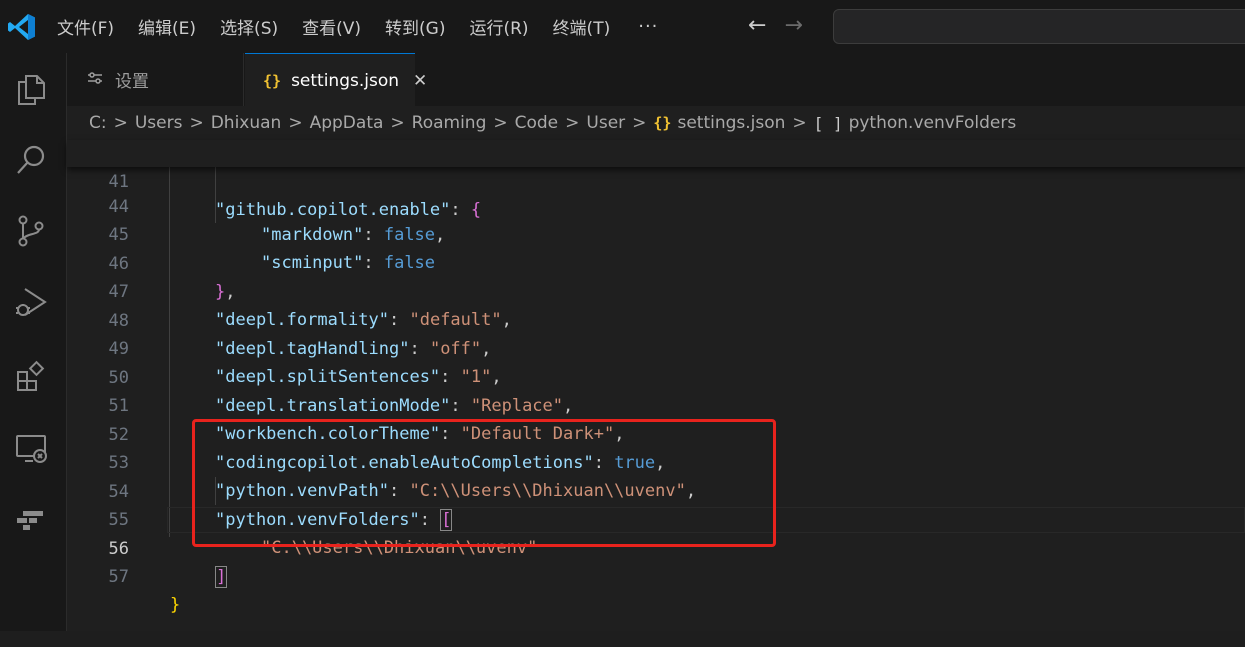 The width and height of the screenshot is (1245, 647). What do you see at coordinates (582, 26) in the screenshot?
I see `menu-terminal: 终端(T)` at bounding box center [582, 26].